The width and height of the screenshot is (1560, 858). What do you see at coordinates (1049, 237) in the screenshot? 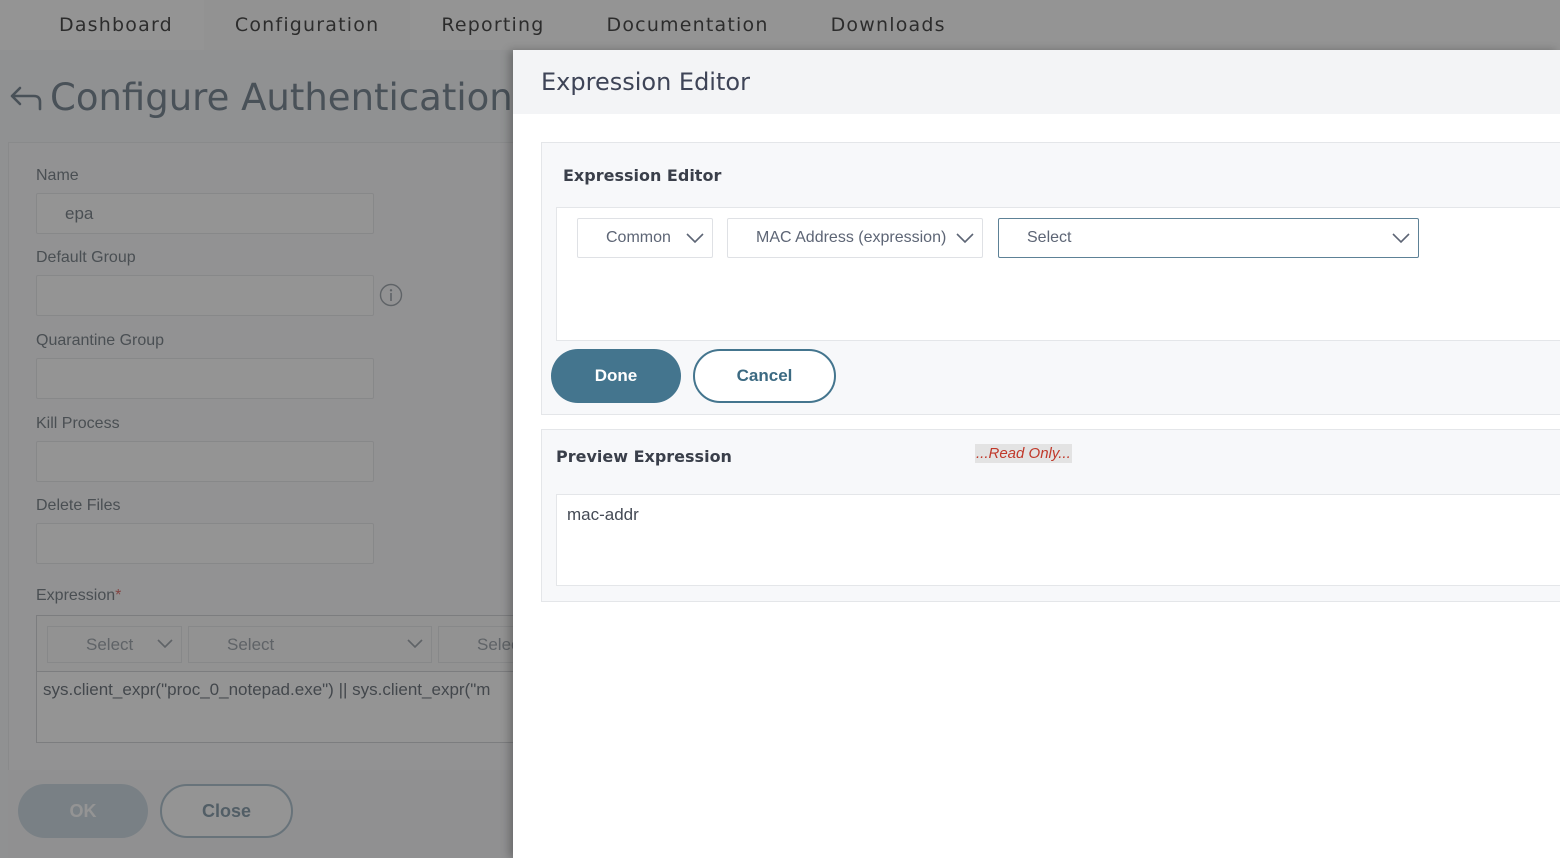
I see `operator-dropdown-value: Select` at bounding box center [1049, 237].